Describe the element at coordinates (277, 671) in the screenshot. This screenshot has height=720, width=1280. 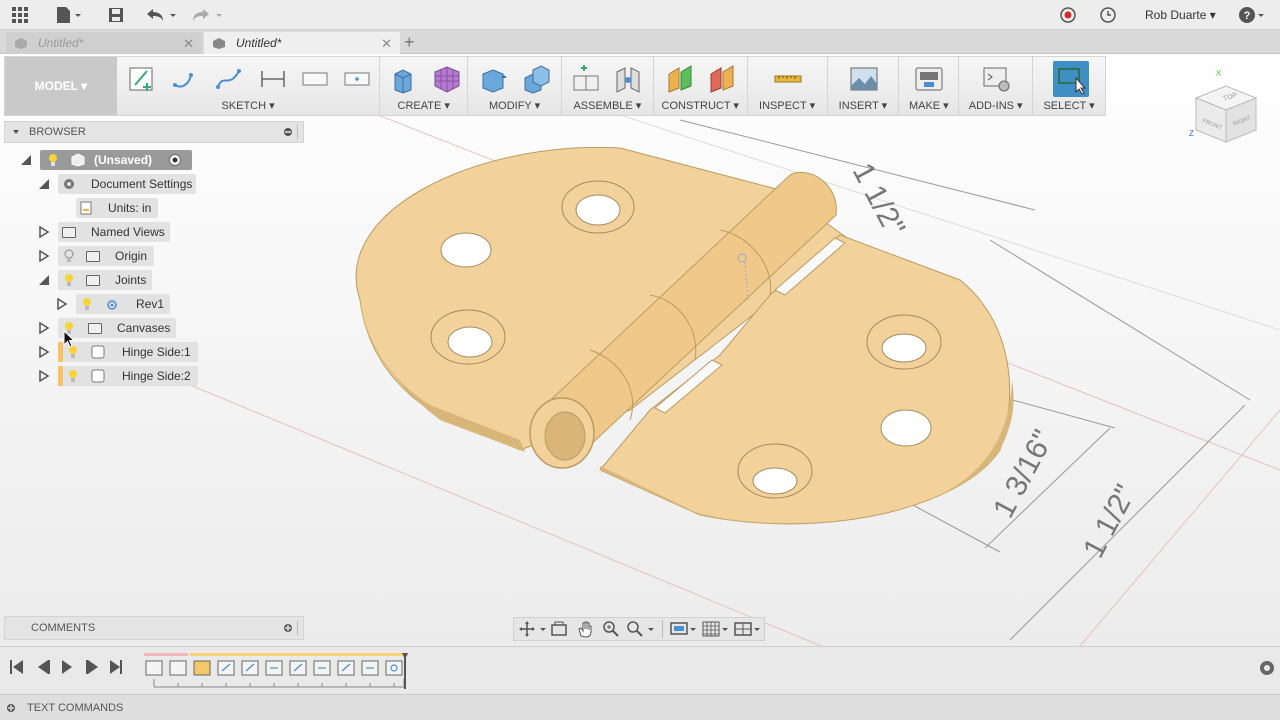
I see `timeline-features` at that location.